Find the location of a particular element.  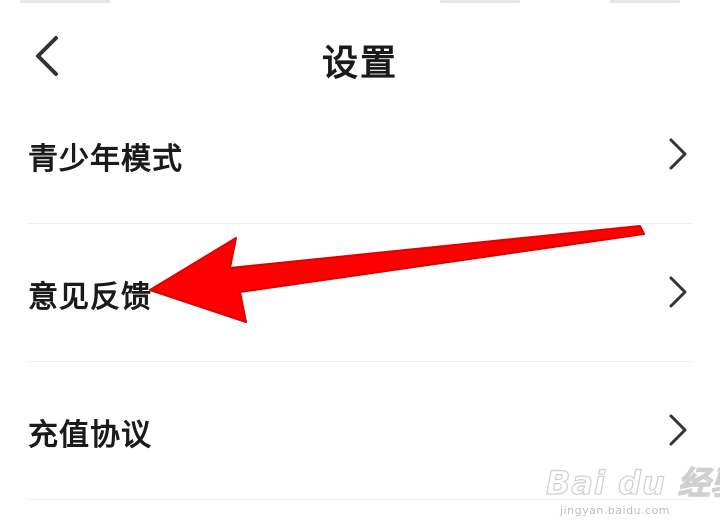

settings-item-label: 充值协议 is located at coordinates (90, 435).